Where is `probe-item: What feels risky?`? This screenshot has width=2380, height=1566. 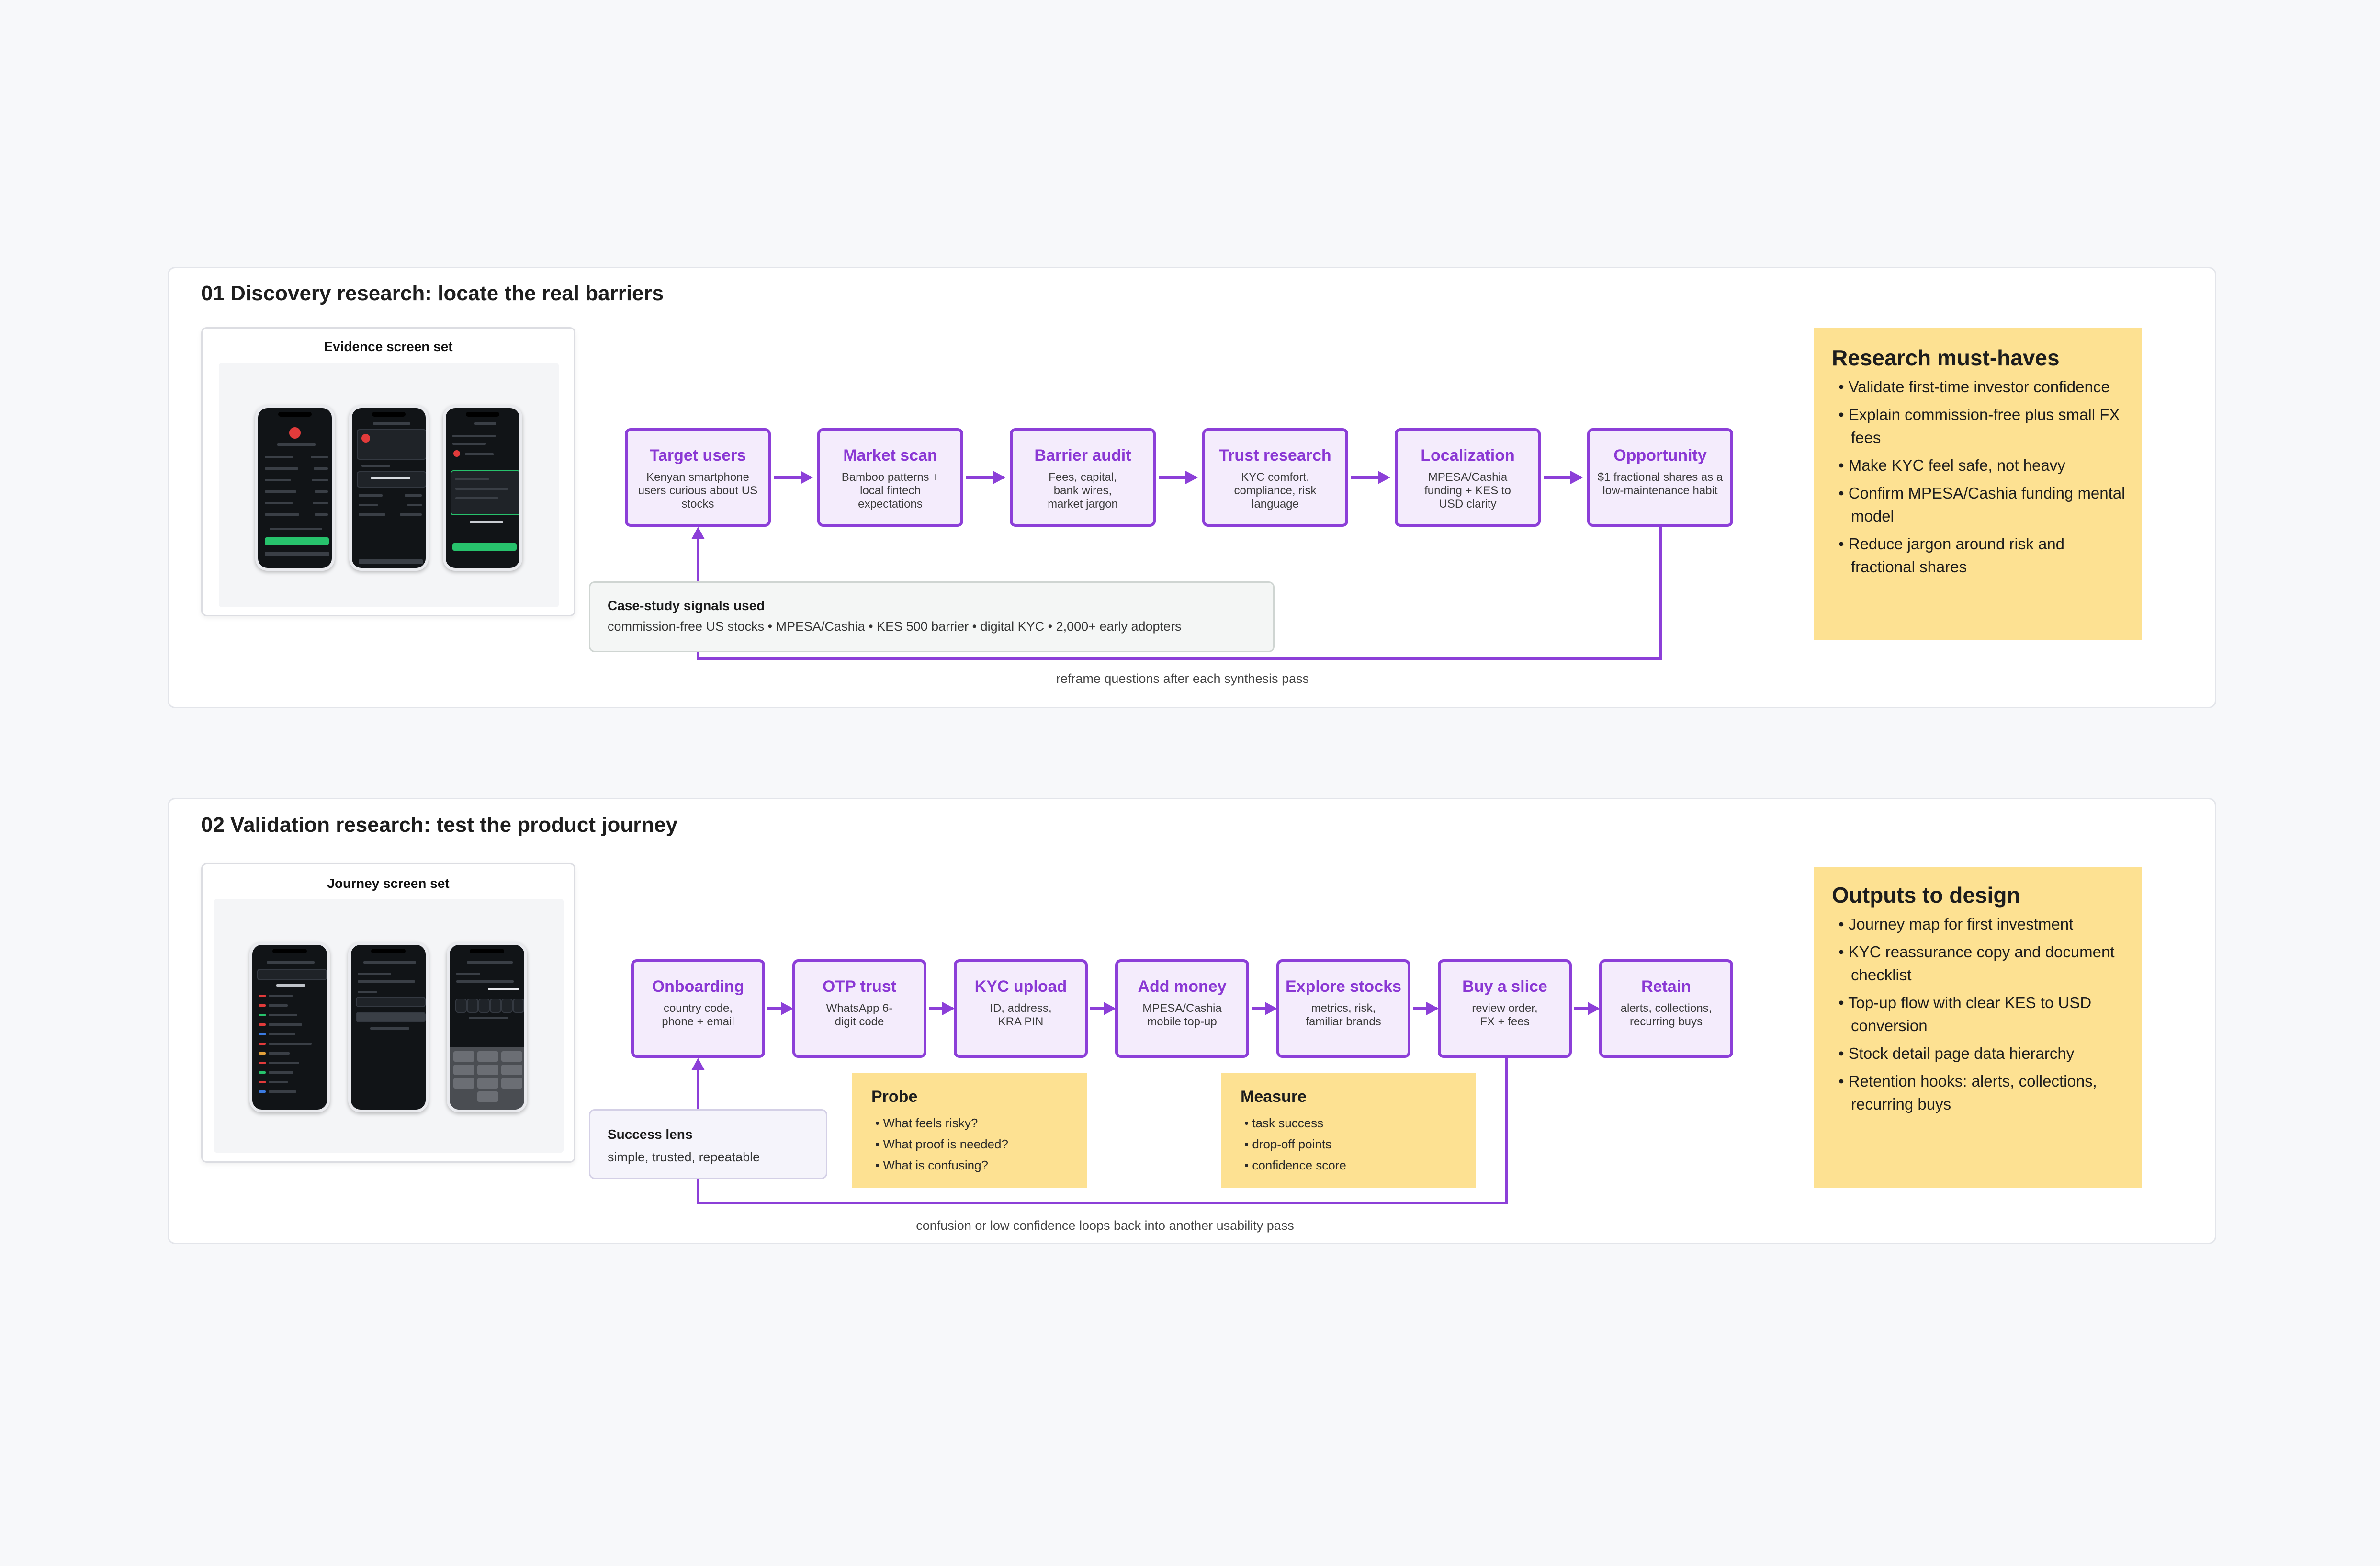
probe-item: What feels risky? is located at coordinates (942, 1123).